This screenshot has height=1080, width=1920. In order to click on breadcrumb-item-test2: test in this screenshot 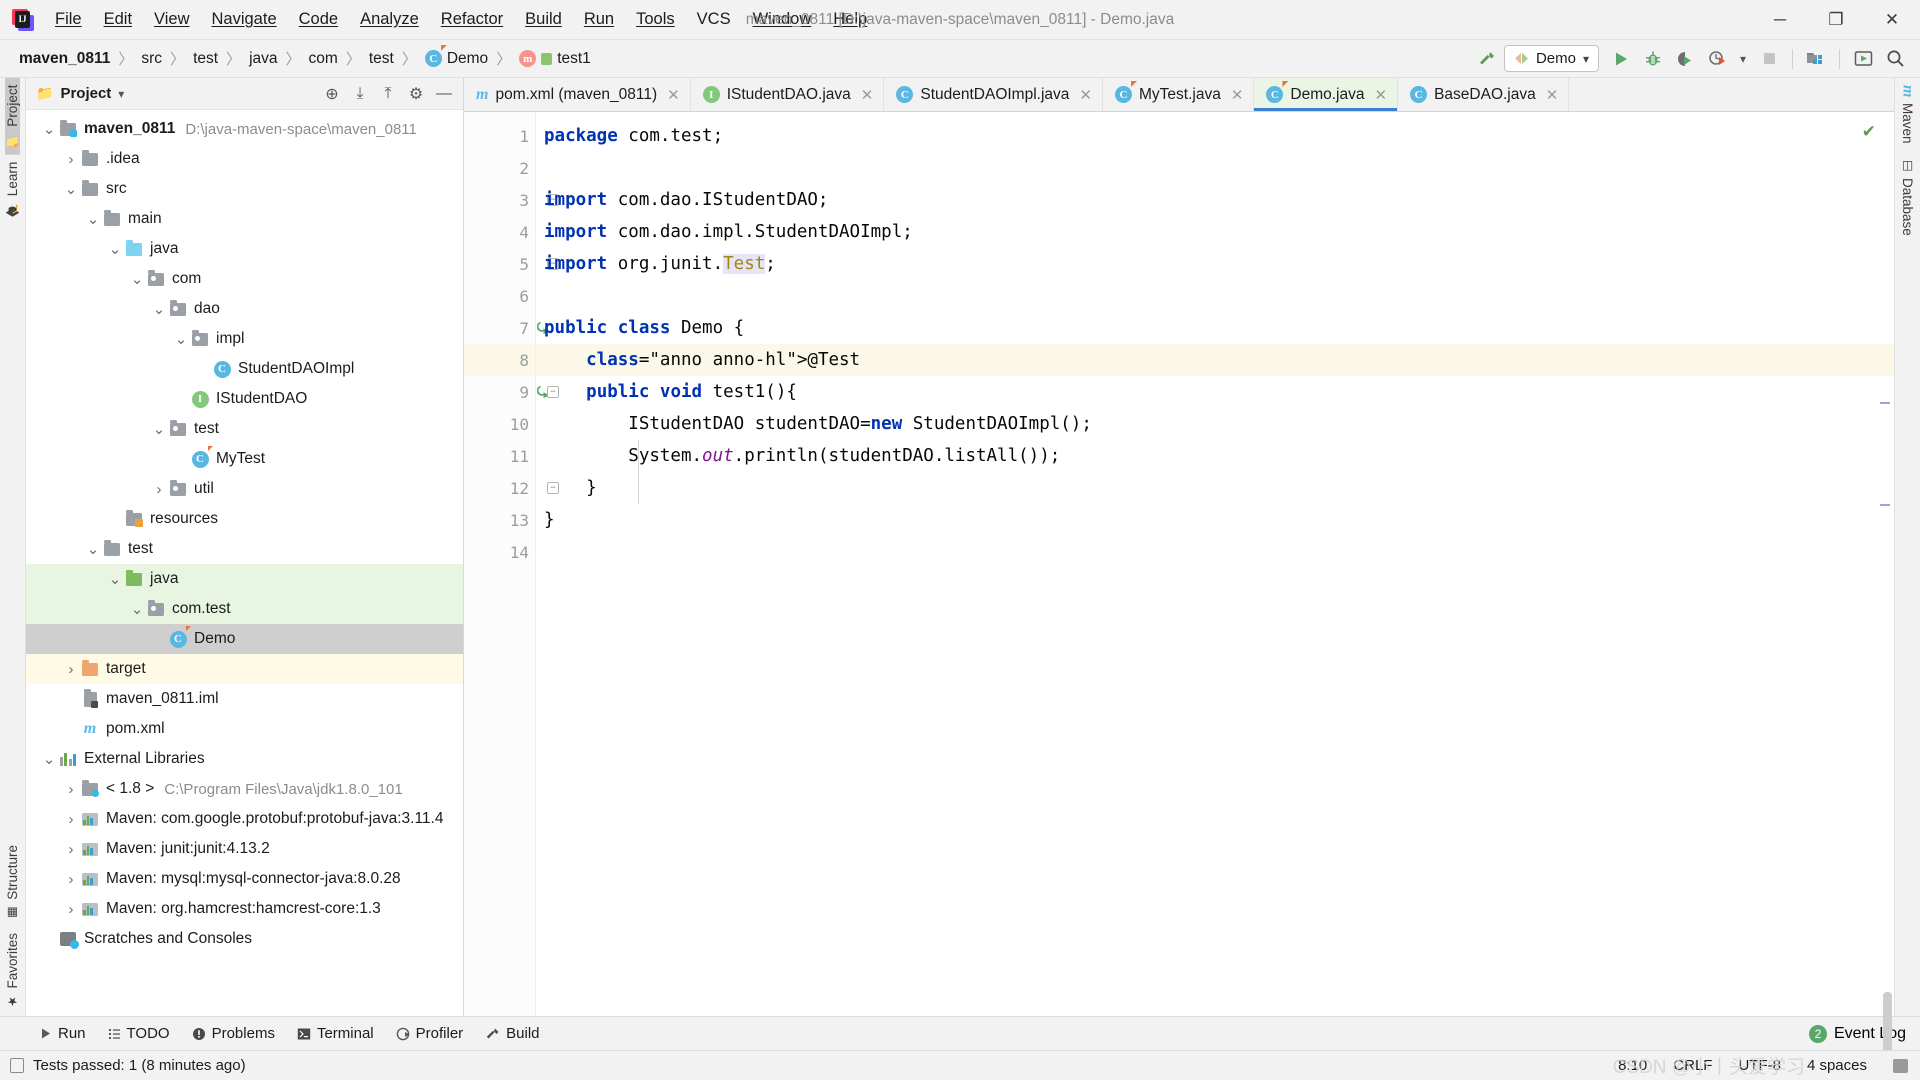, I will do `click(381, 59)`.